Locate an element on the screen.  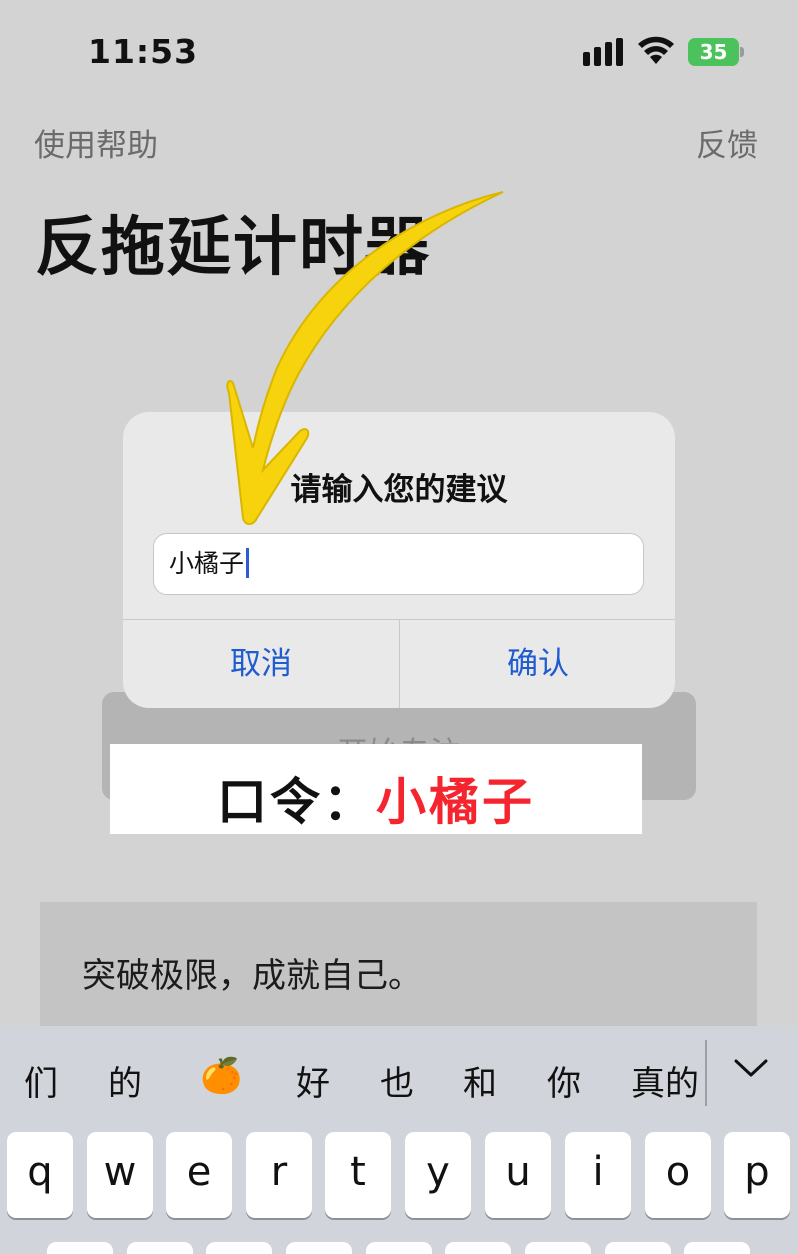
cellular-signal-icon is located at coordinates (603, 52).